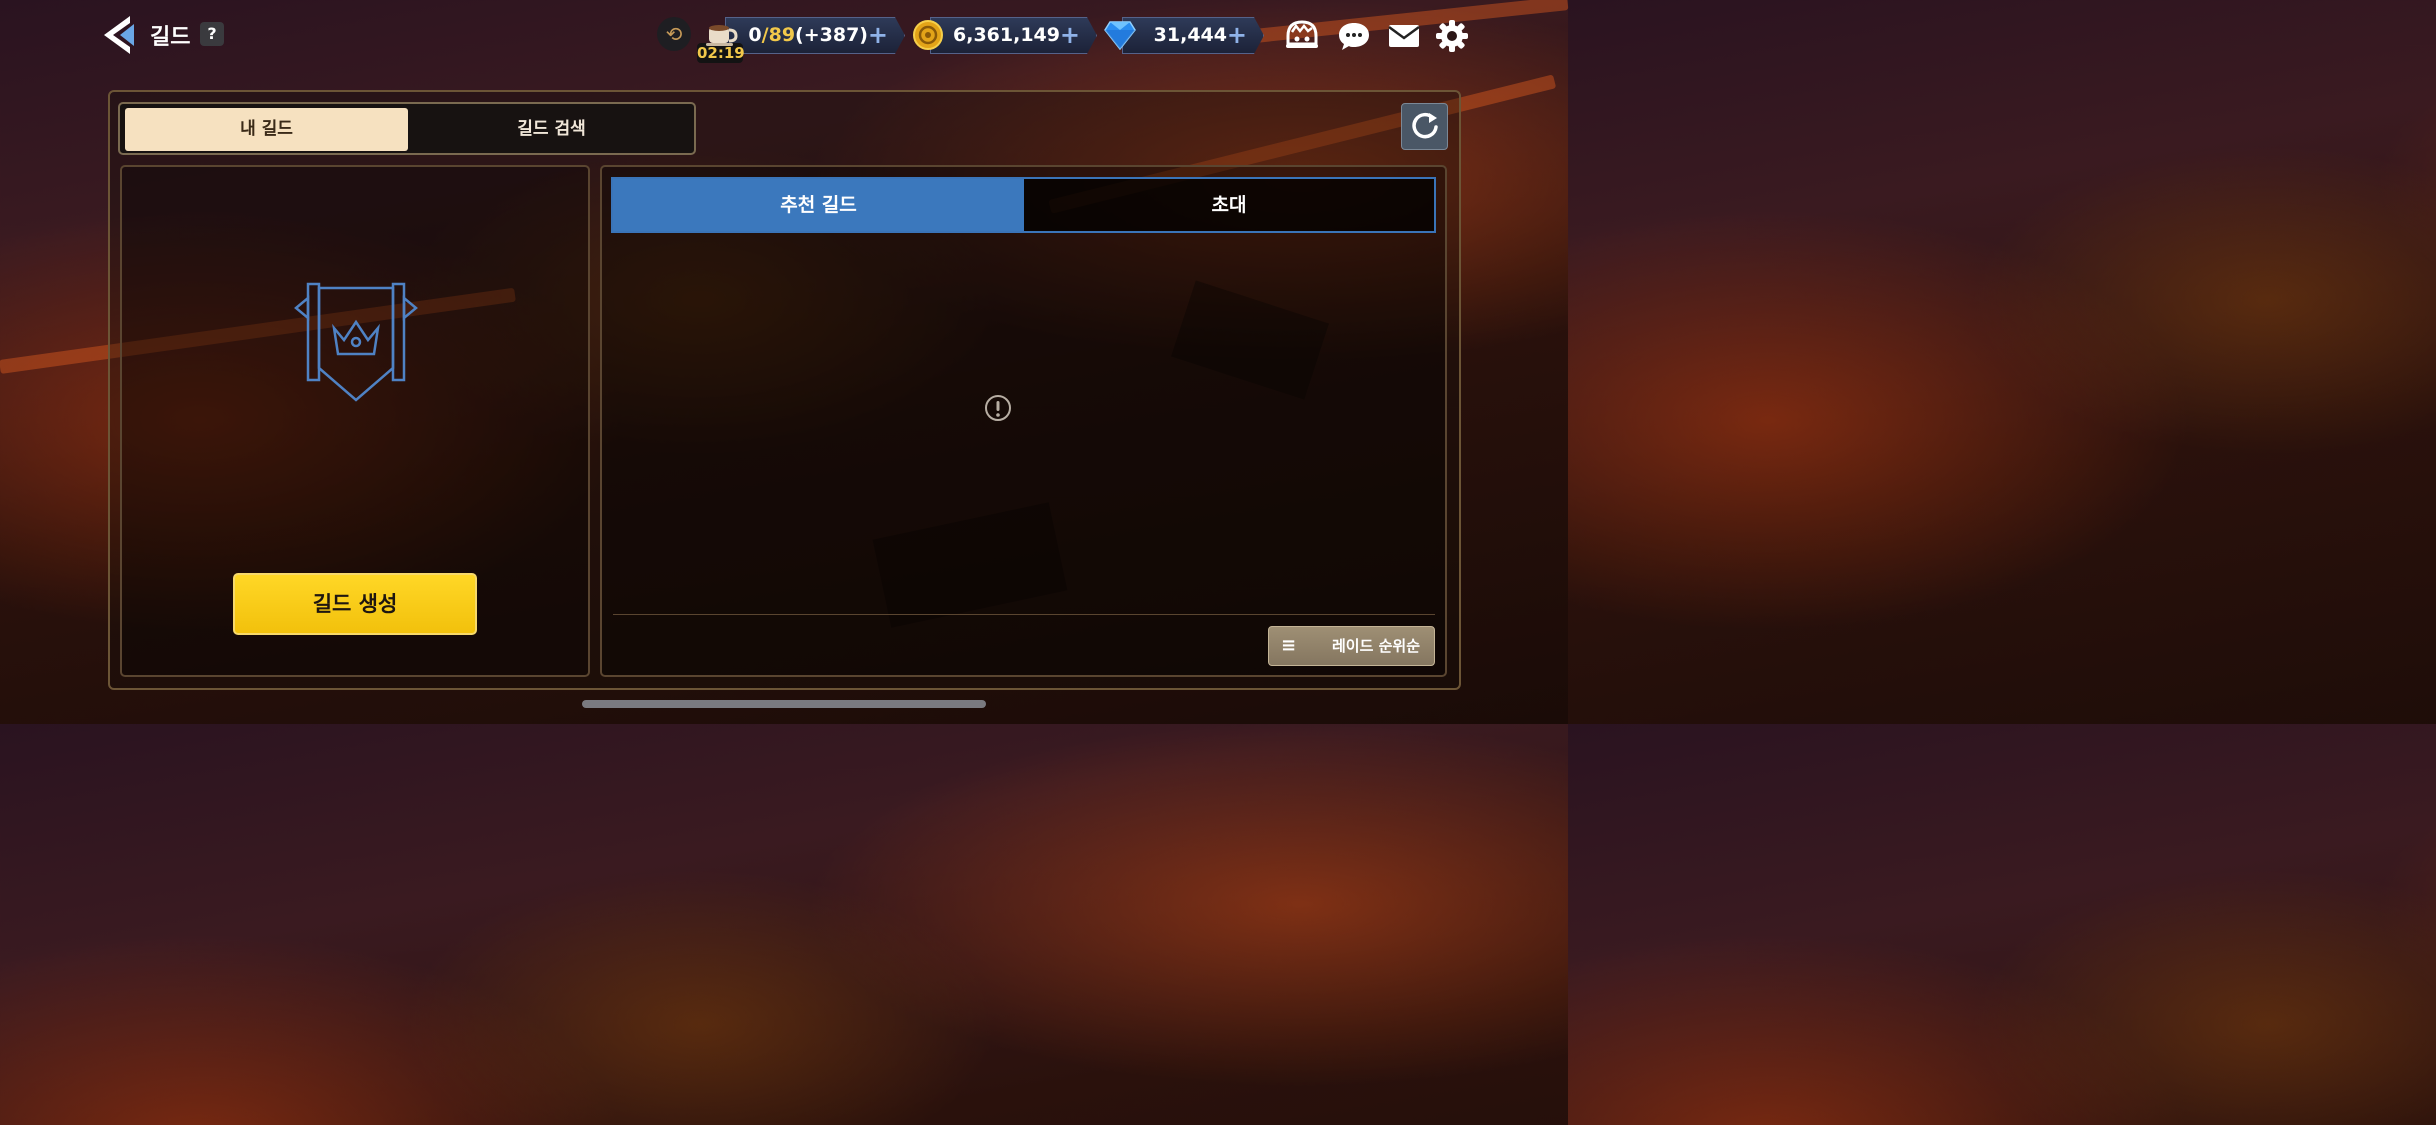  I want to click on tab-invitations: 초대, so click(1229, 205).